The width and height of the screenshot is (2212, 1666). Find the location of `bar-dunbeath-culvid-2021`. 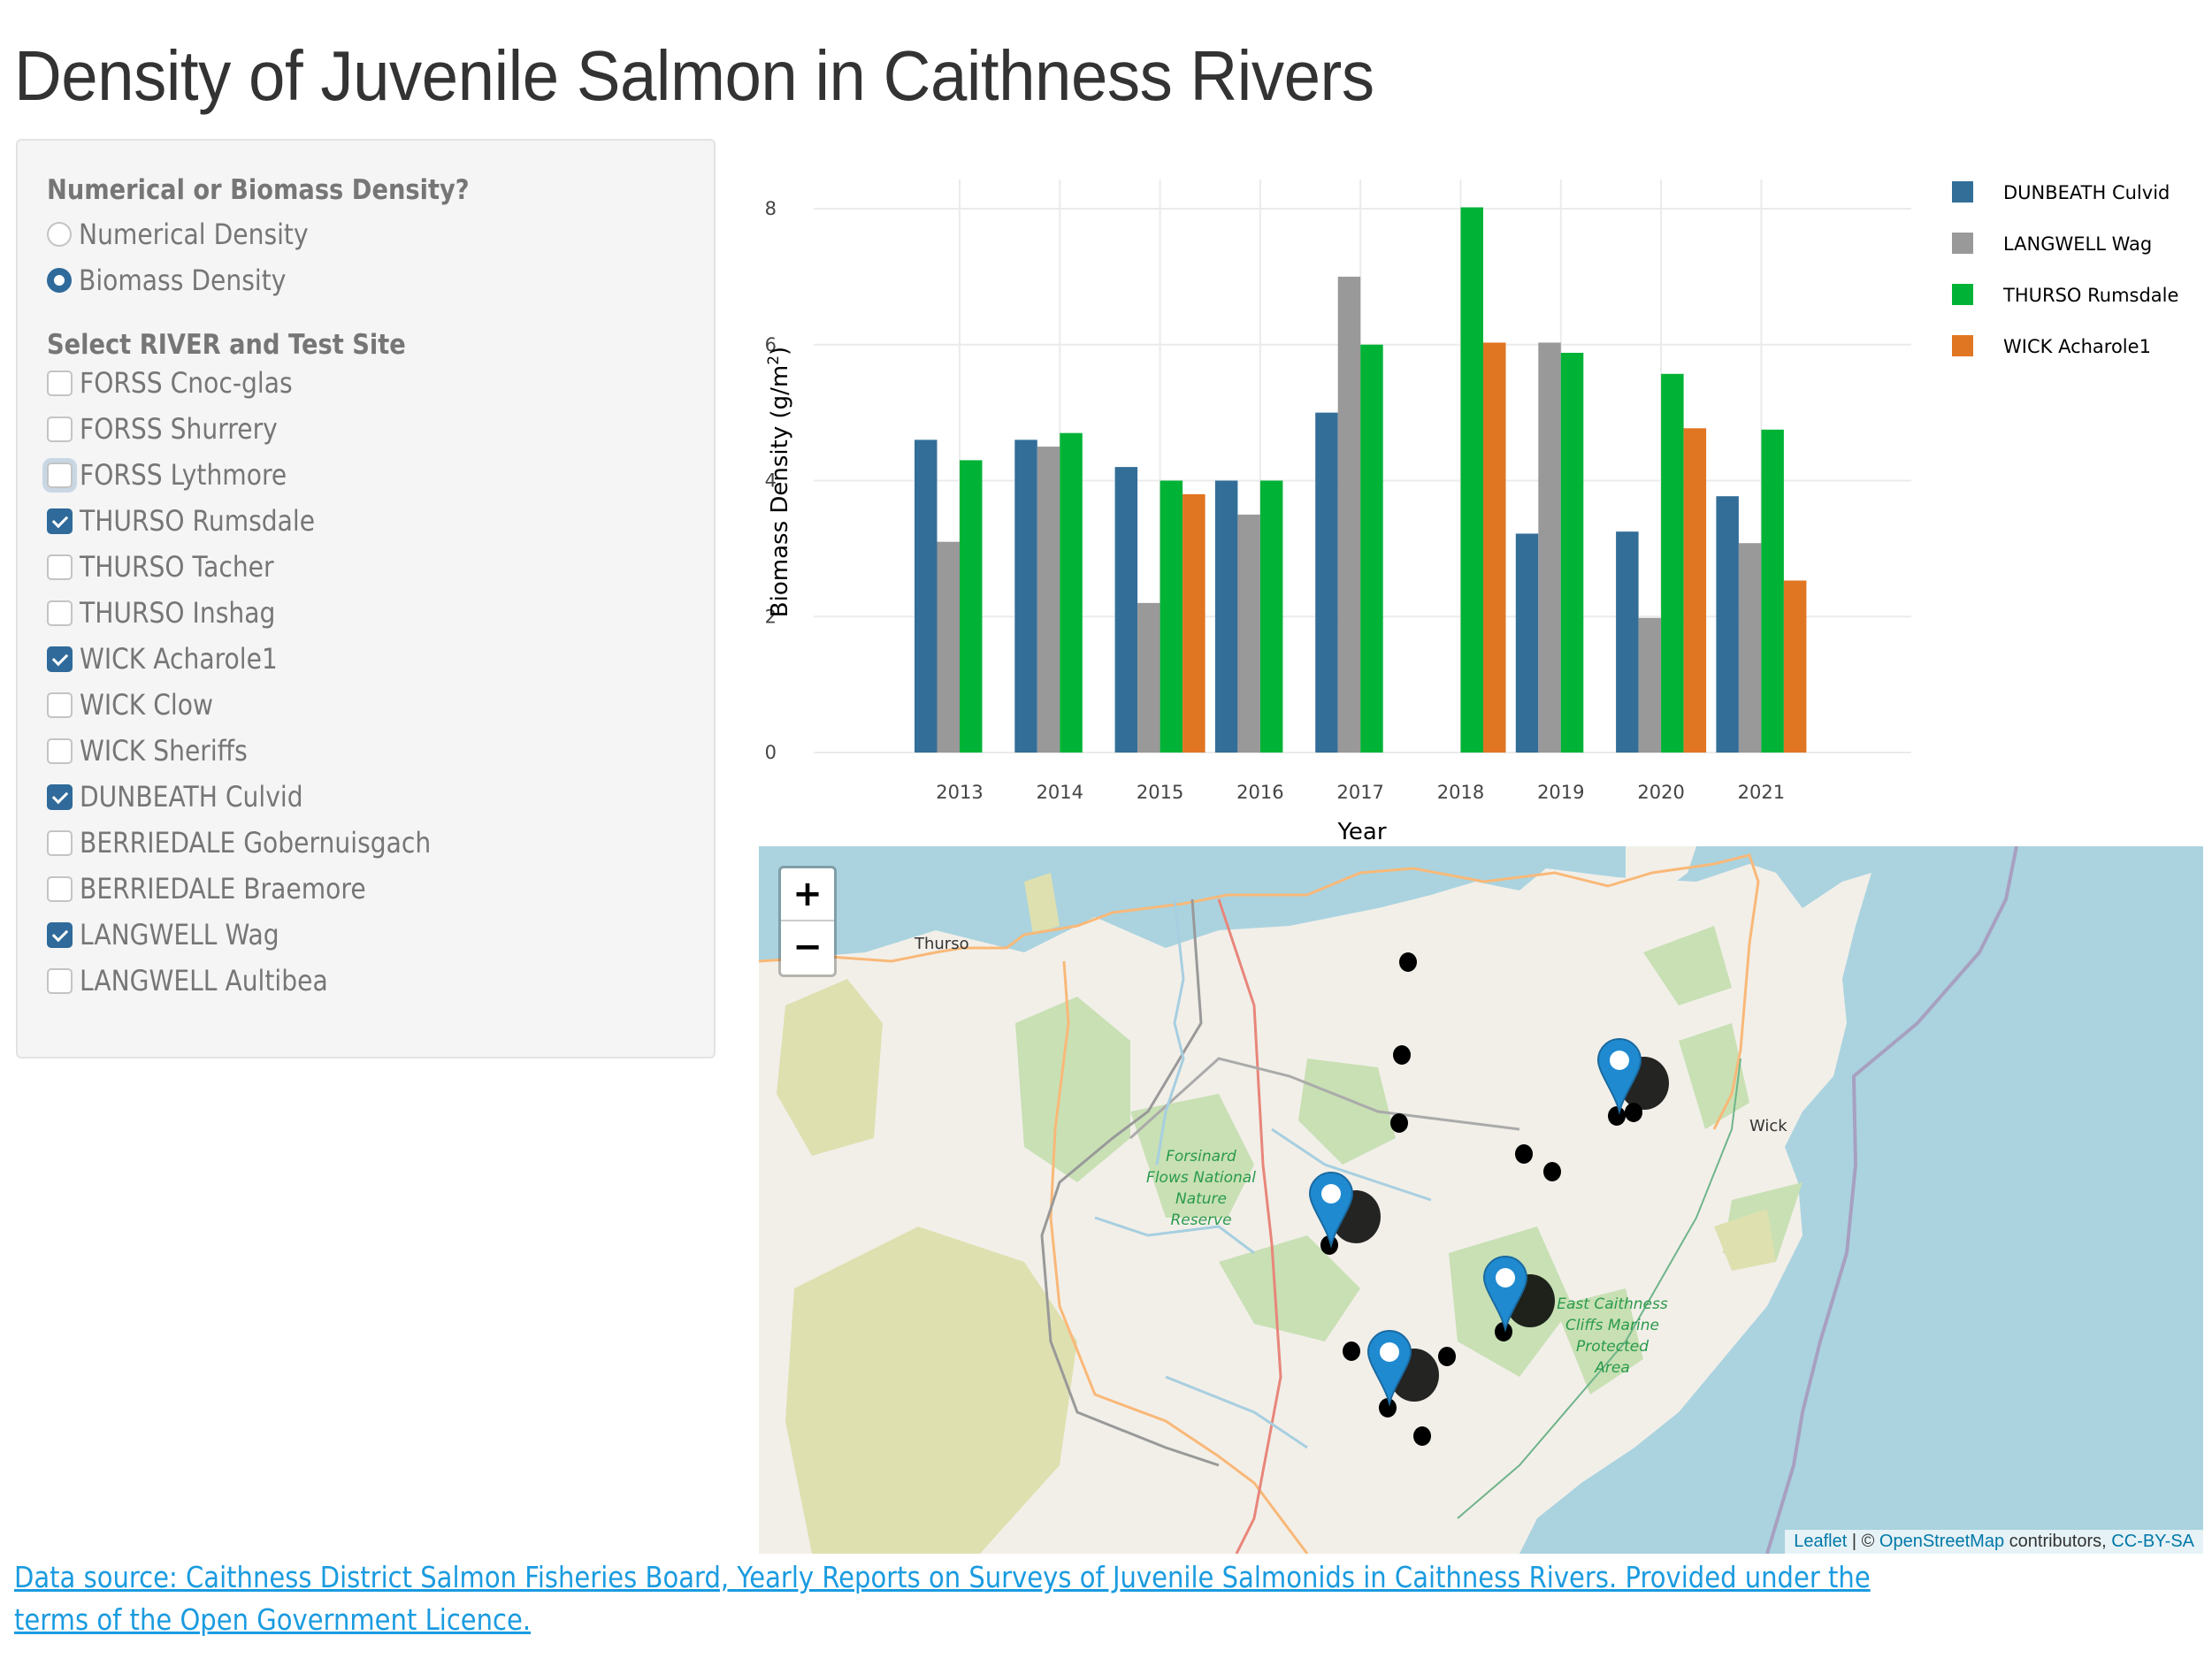

bar-dunbeath-culvid-2021 is located at coordinates (1727, 625).